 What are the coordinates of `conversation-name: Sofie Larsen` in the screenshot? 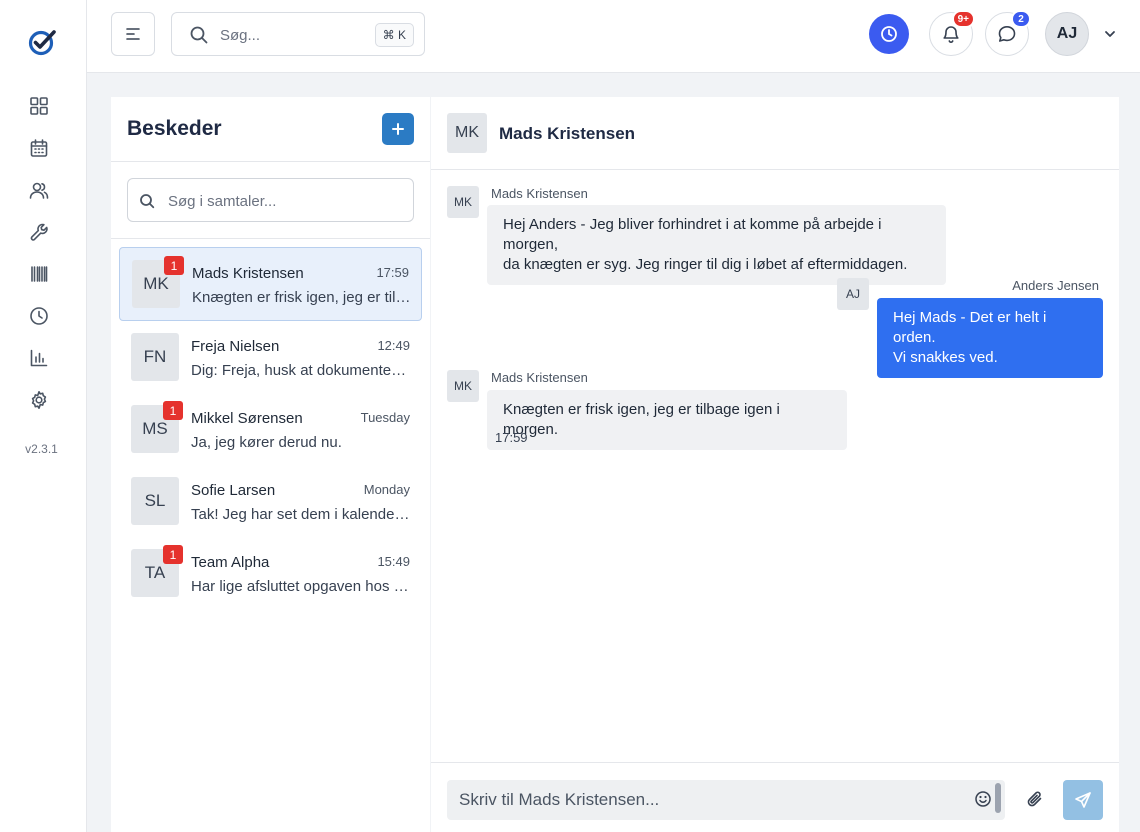 It's located at (233, 490).